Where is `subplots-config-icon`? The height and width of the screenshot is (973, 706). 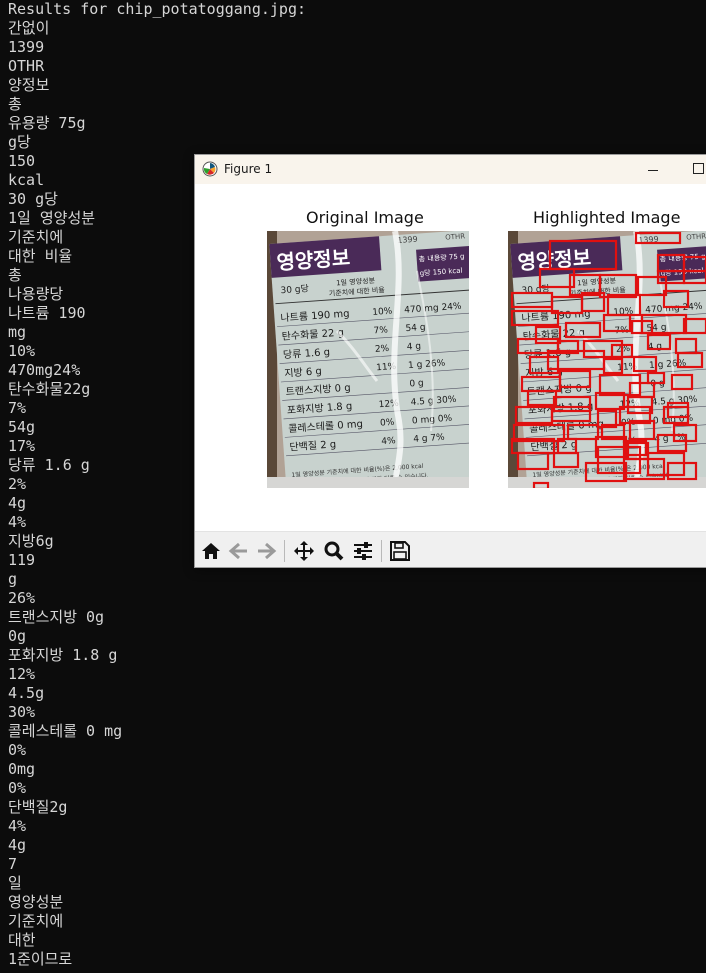
subplots-config-icon is located at coordinates (363, 551).